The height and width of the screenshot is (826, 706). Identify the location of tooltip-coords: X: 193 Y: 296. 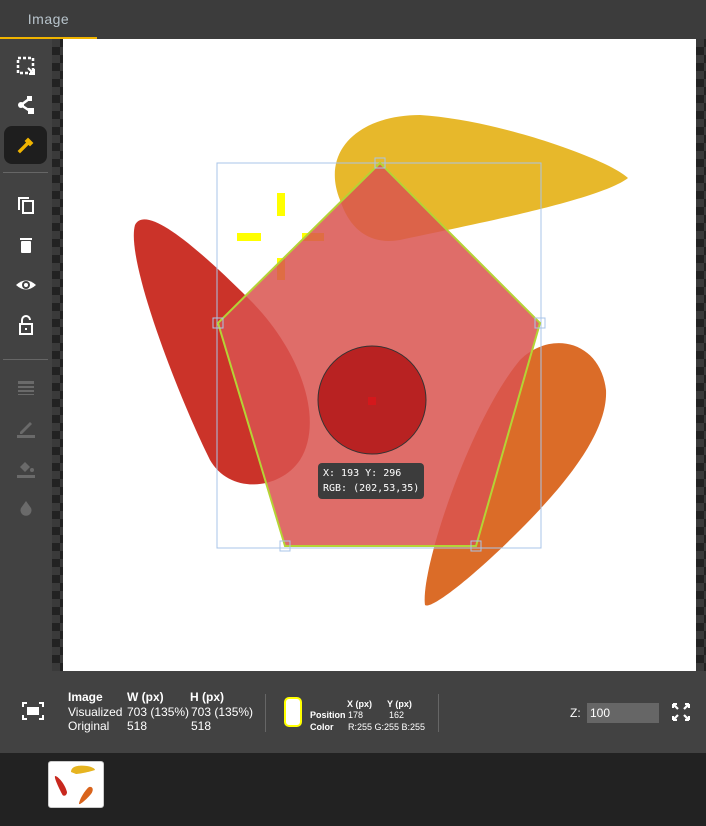
(362, 473).